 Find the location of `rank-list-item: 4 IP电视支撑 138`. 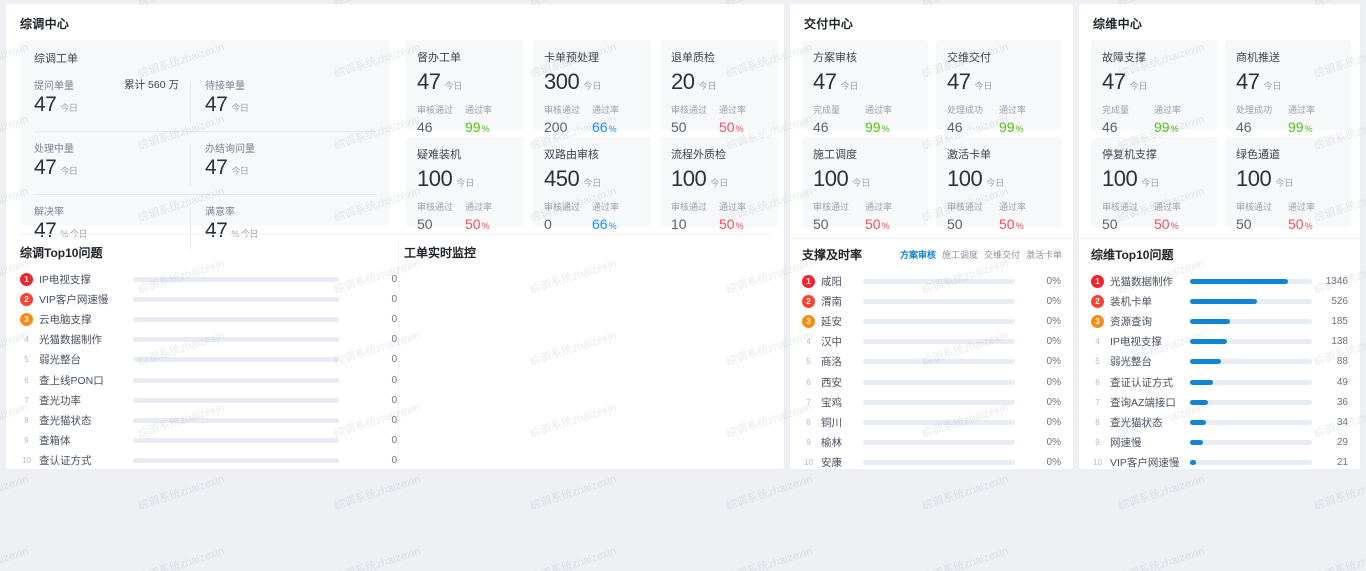

rank-list-item: 4 IP电视支撑 138 is located at coordinates (1221, 342).